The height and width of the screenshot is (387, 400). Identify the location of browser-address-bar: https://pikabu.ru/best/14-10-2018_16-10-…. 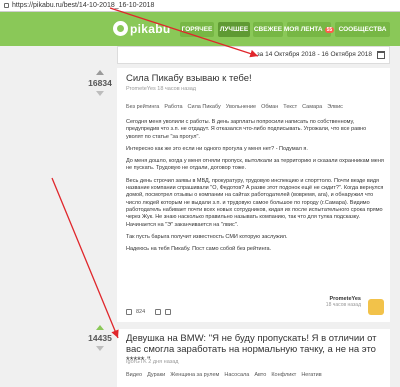
(200, 6).